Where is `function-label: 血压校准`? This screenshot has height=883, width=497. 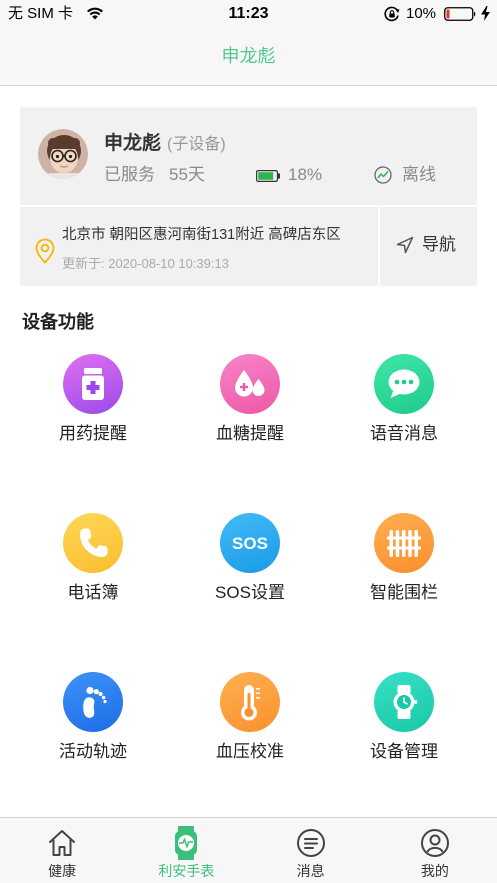 function-label: 血压校准 is located at coordinates (250, 751).